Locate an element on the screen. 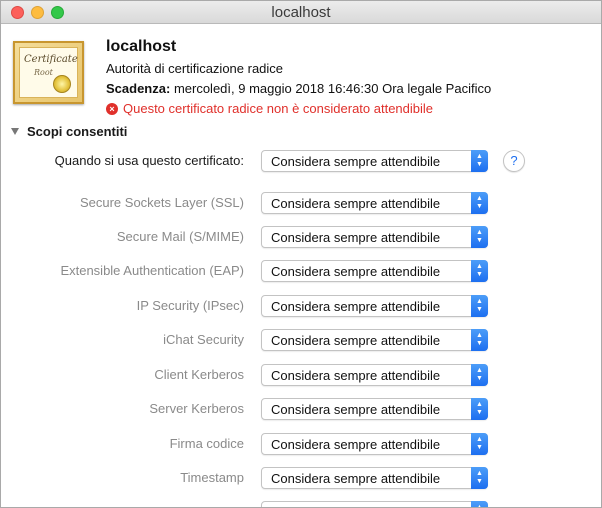 The image size is (602, 508). trust-row-label: IP Security (IPsec) is located at coordinates (190, 305).